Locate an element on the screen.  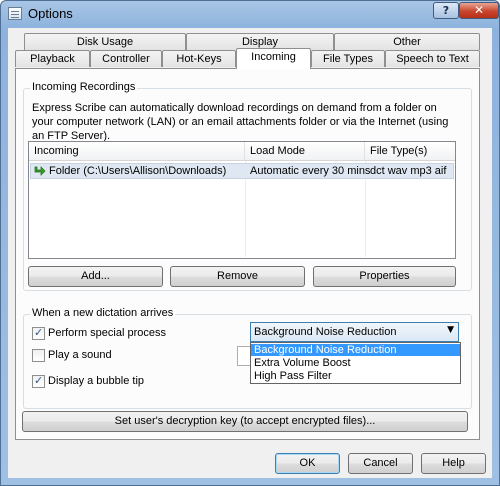
incoming-list-header: Incoming Load Mode File Type(s) is located at coordinates (242, 151).